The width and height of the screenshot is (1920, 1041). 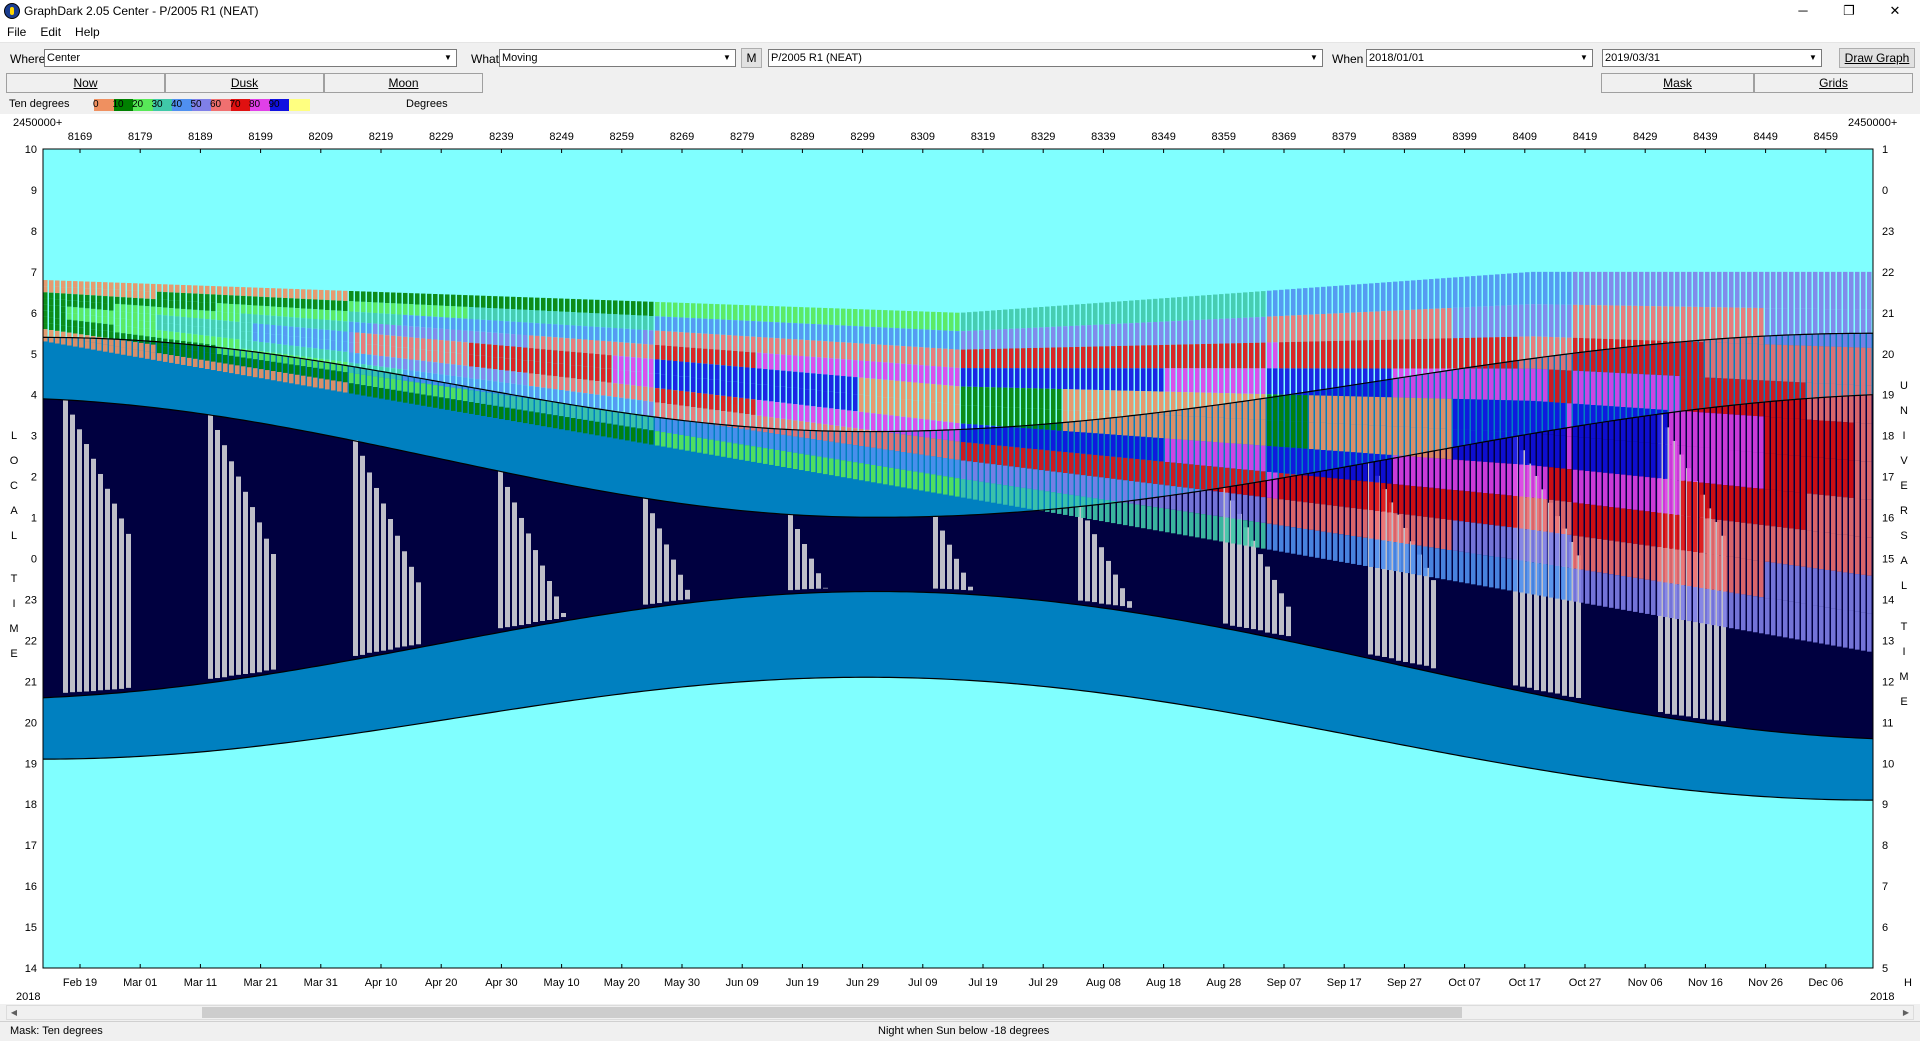 I want to click on tab-grids: Grids, so click(x=1833, y=83).